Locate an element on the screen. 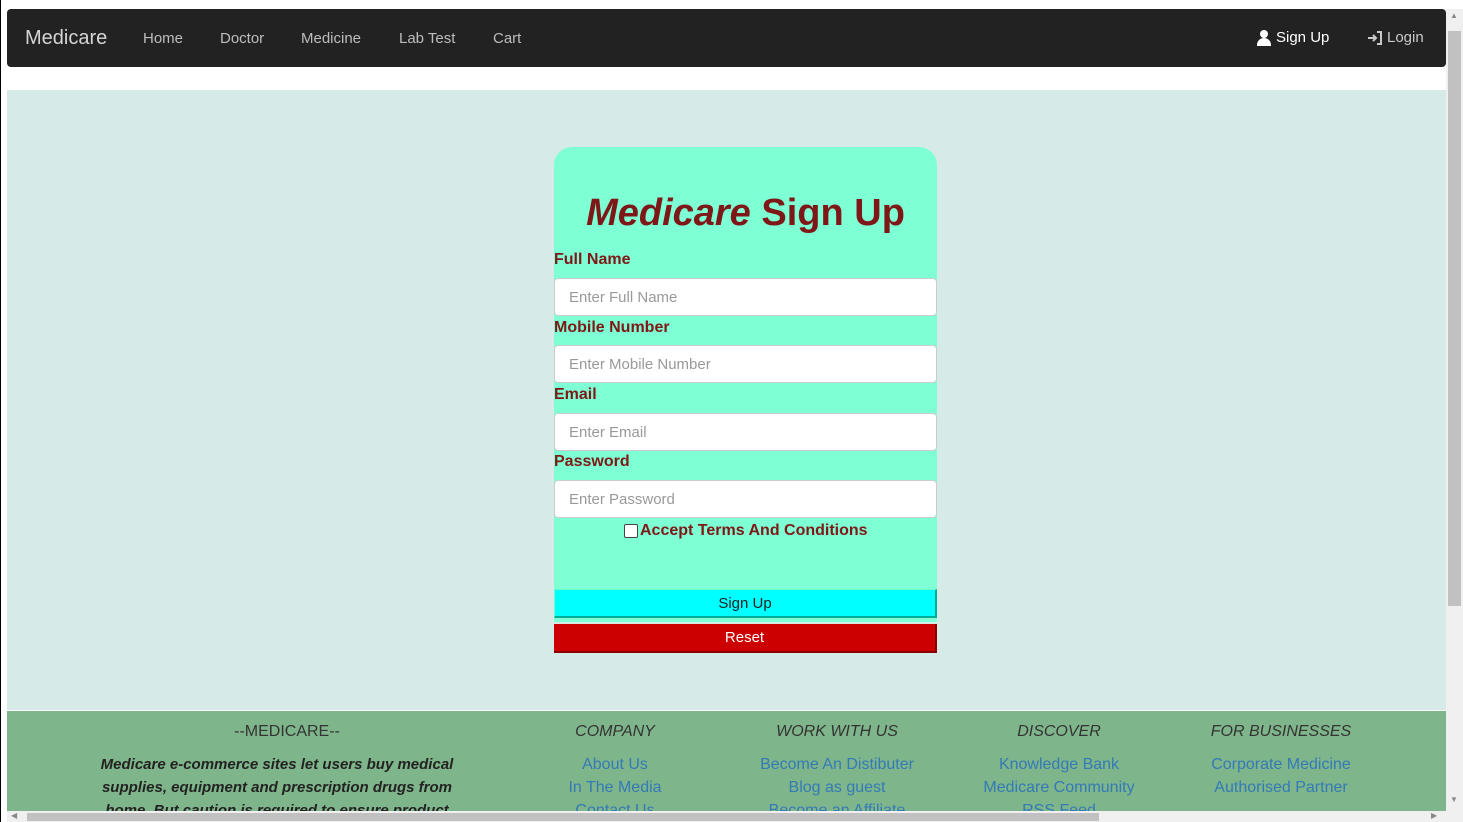 This screenshot has height=822, width=1463. terms-checkbox is located at coordinates (631, 531).